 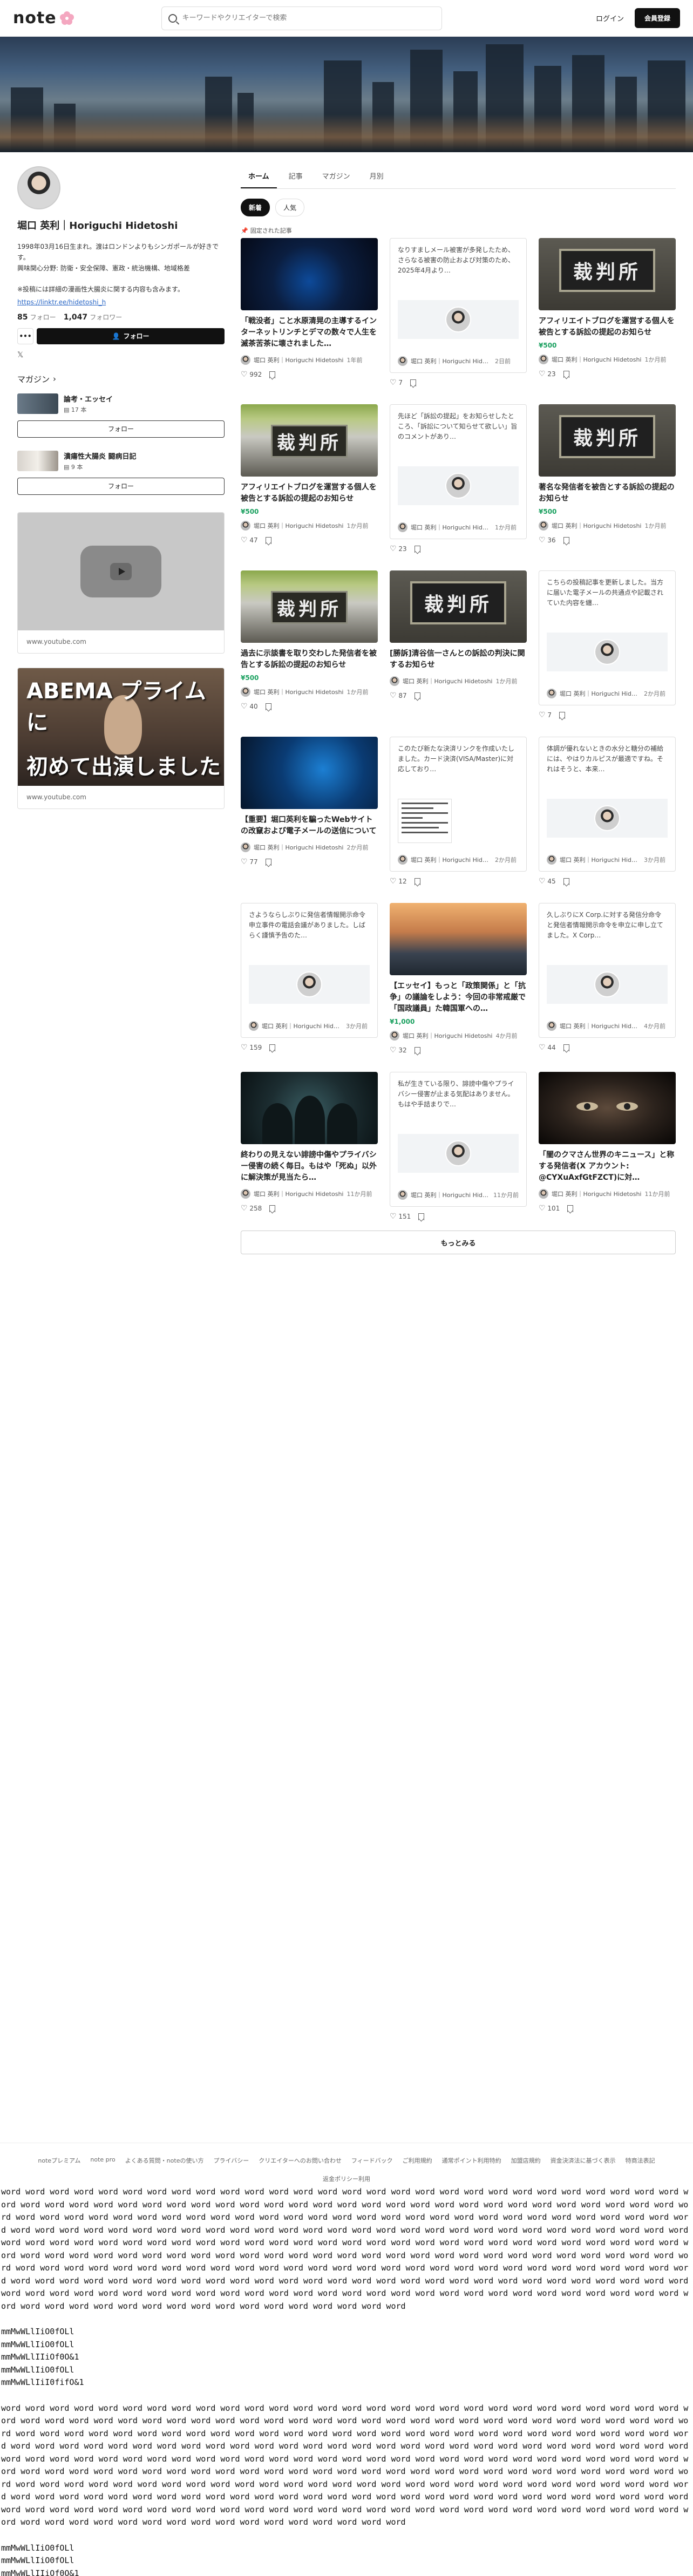 What do you see at coordinates (608, 493) in the screenshot?
I see `article-title: 著名な発信者を被告とする訴訟の提起のお知らせ` at bounding box center [608, 493].